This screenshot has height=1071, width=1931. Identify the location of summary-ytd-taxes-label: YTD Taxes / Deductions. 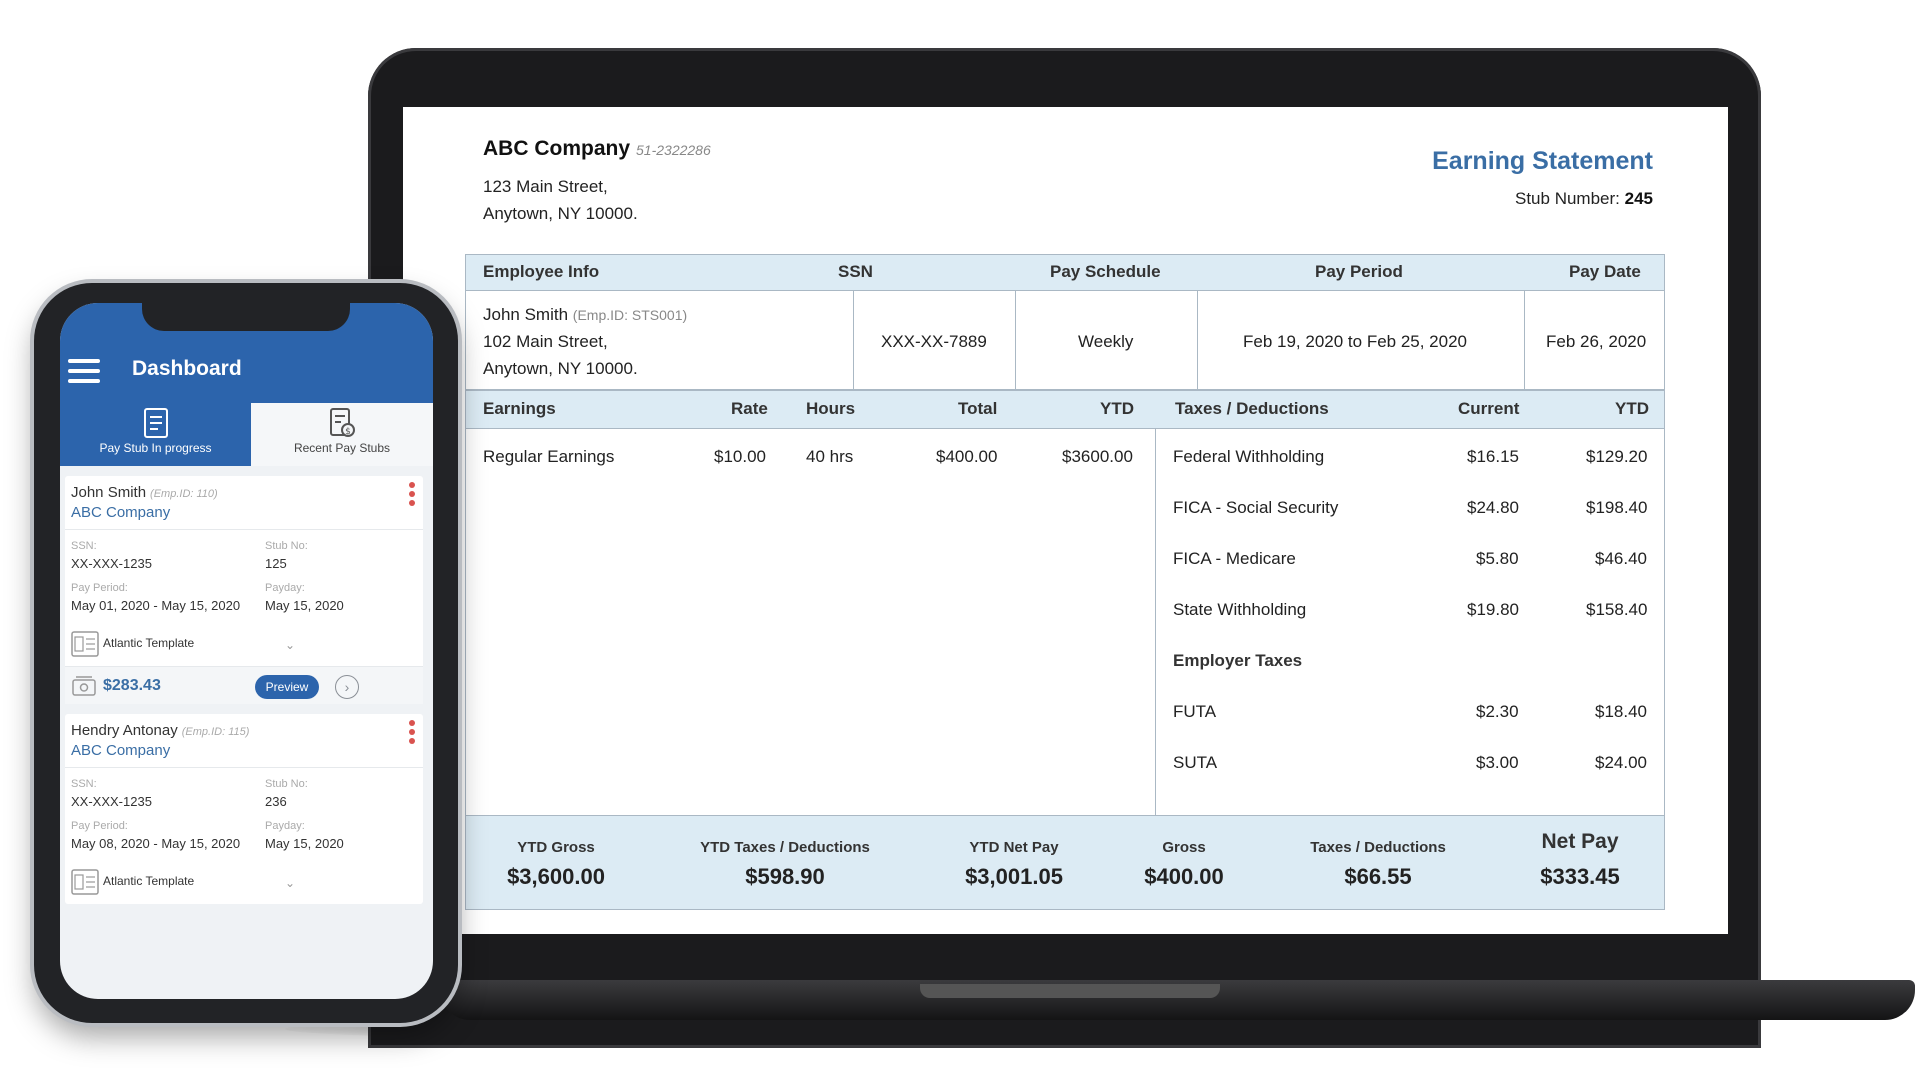
(785, 847).